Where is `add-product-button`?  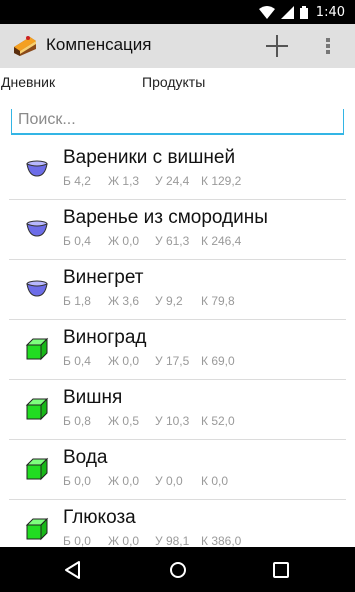 add-product-button is located at coordinates (277, 46).